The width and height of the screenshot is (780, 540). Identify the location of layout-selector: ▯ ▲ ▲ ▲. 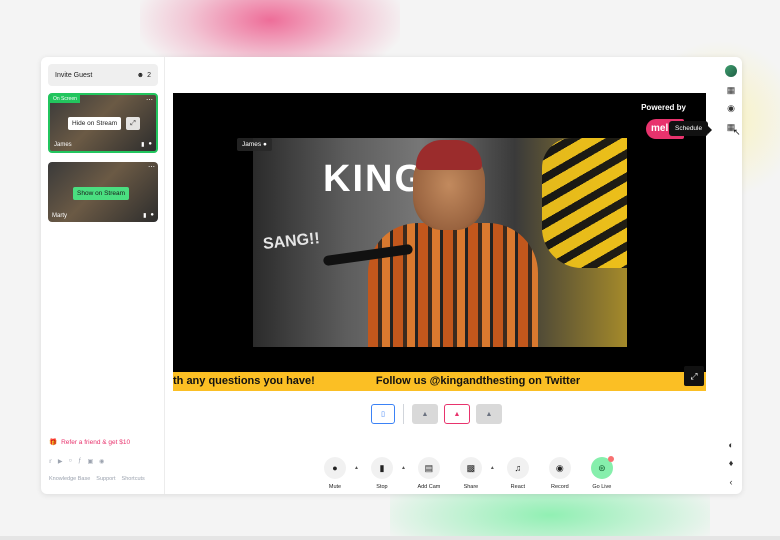
(436, 414).